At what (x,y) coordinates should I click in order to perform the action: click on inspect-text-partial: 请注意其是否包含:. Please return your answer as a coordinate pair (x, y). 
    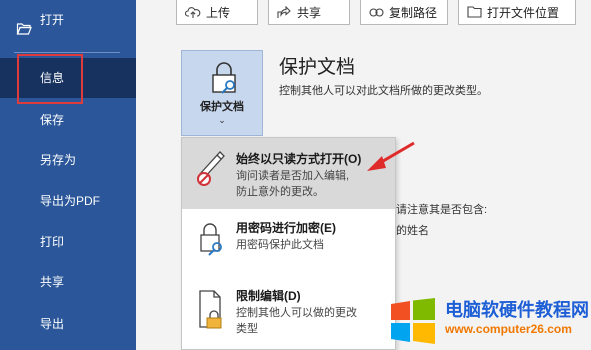
    Looking at the image, I should click on (442, 210).